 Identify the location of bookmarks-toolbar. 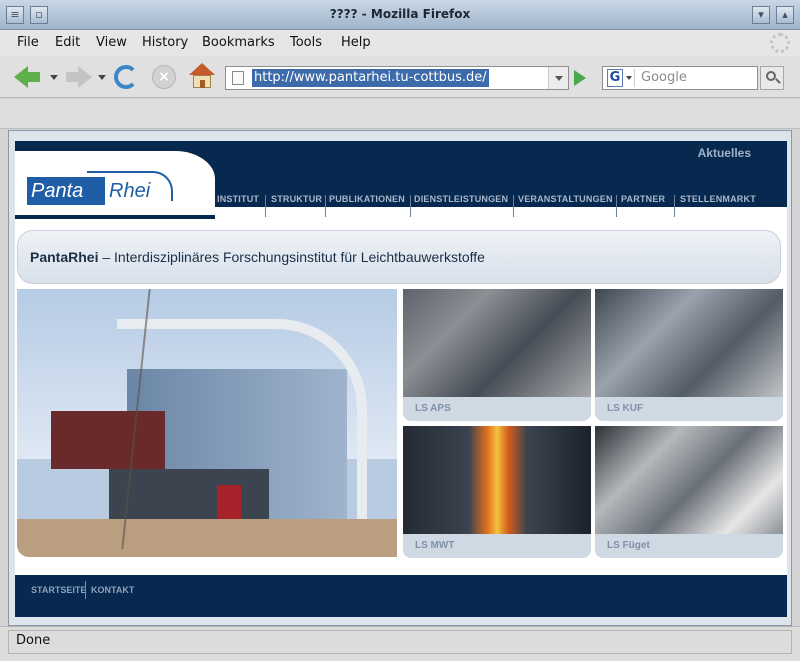
(400, 114).